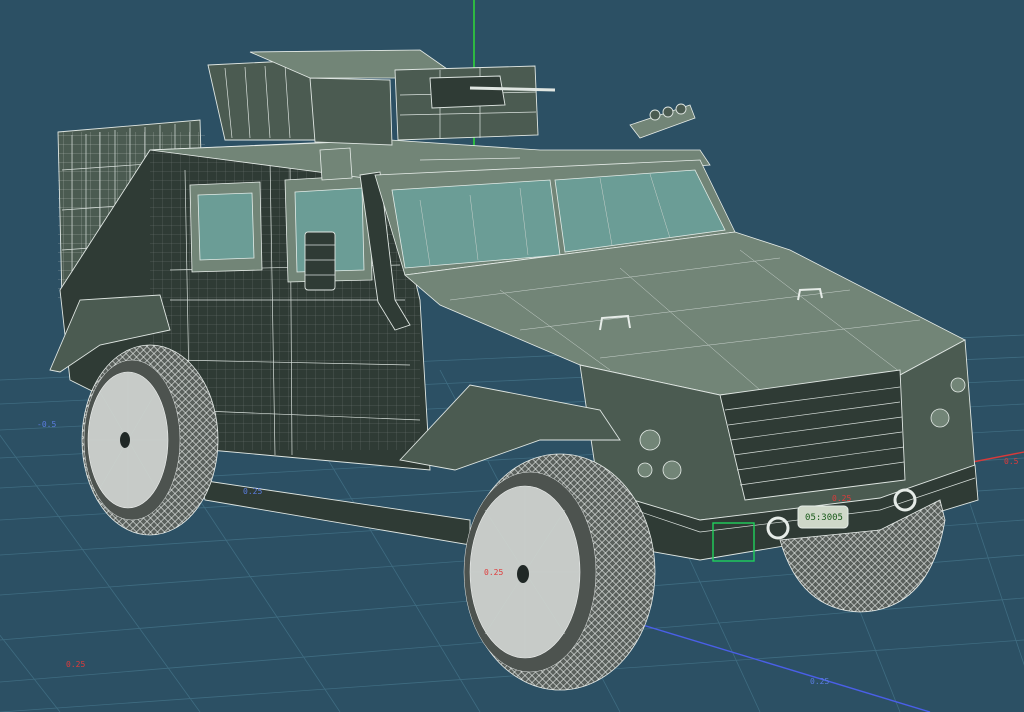 The image size is (1024, 712). What do you see at coordinates (650, 440) in the screenshot?
I see `headlight-left-upper` at bounding box center [650, 440].